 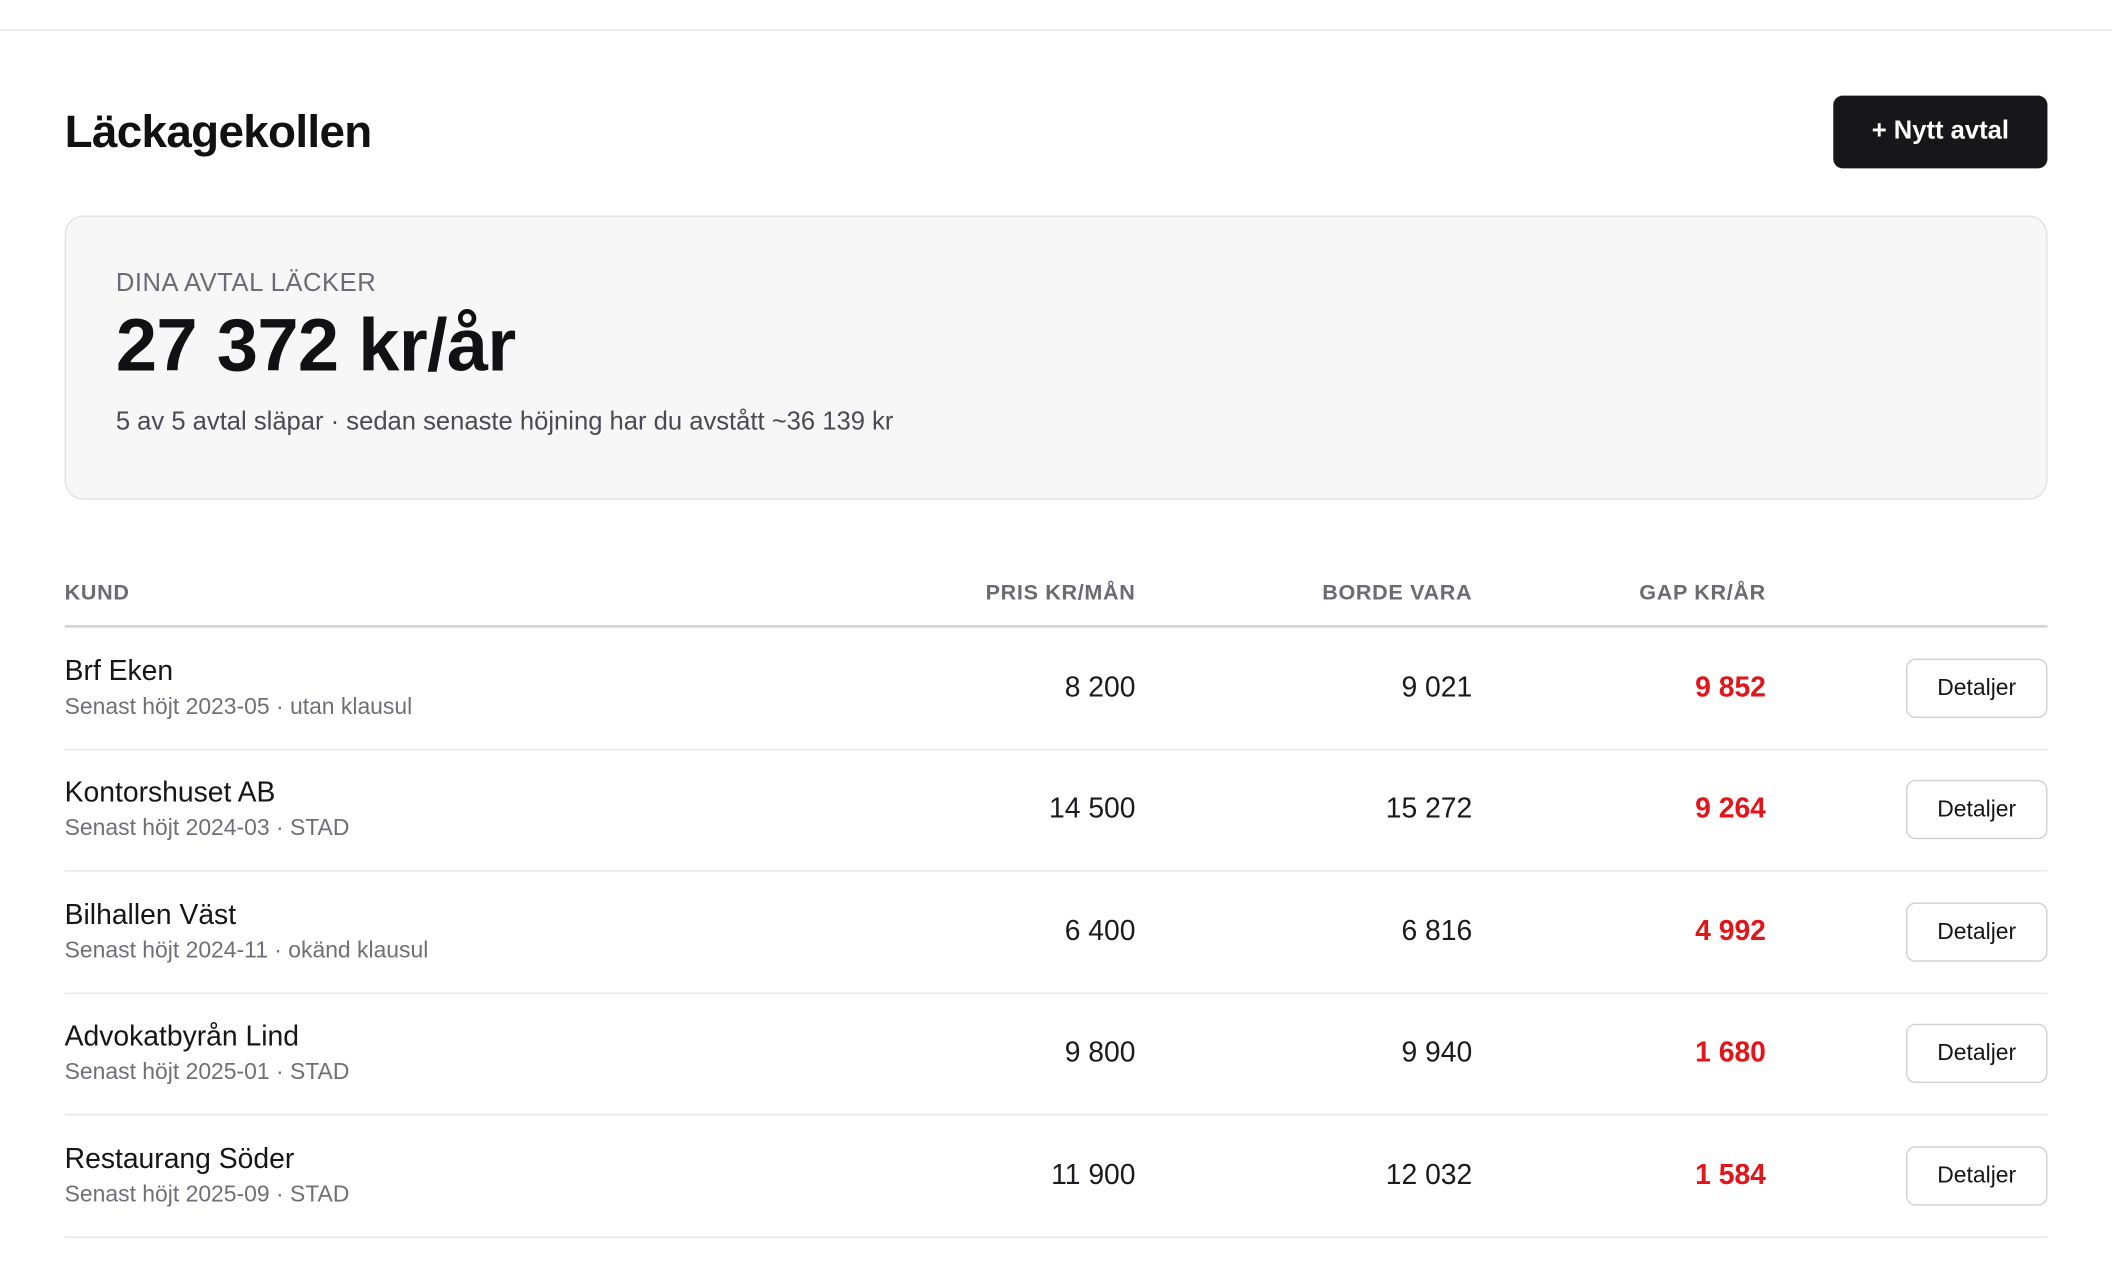 What do you see at coordinates (1437, 687) in the screenshot?
I see `should-be-cell: 9 021` at bounding box center [1437, 687].